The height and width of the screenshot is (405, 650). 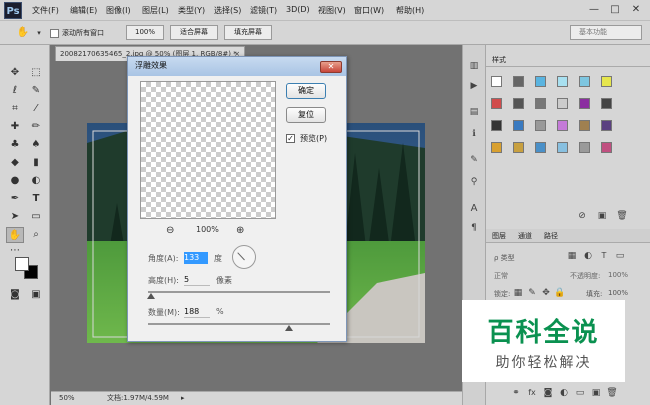 I want to click on zoom-tool-icon: ⌕, so click(x=36, y=235).